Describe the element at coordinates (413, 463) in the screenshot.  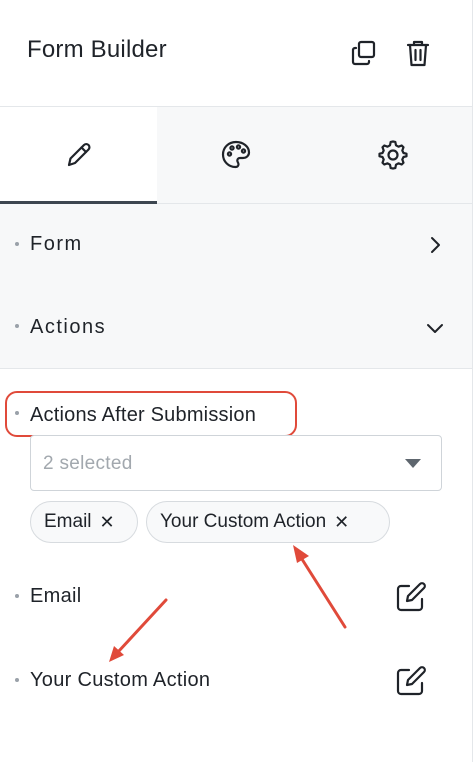
I see `caret-down-icon` at that location.